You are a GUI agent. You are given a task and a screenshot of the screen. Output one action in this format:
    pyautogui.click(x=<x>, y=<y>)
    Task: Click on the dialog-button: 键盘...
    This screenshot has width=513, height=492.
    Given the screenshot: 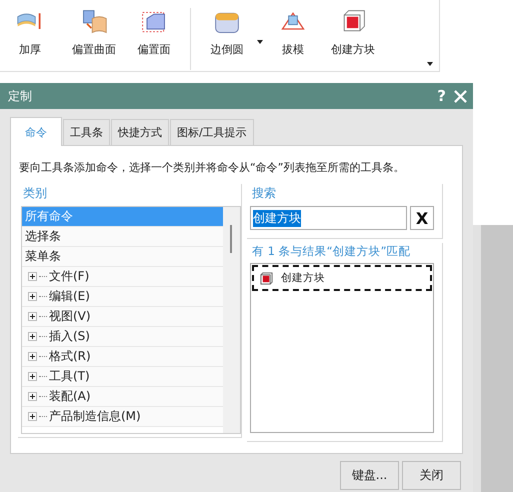 What is the action you would take?
    pyautogui.click(x=369, y=475)
    